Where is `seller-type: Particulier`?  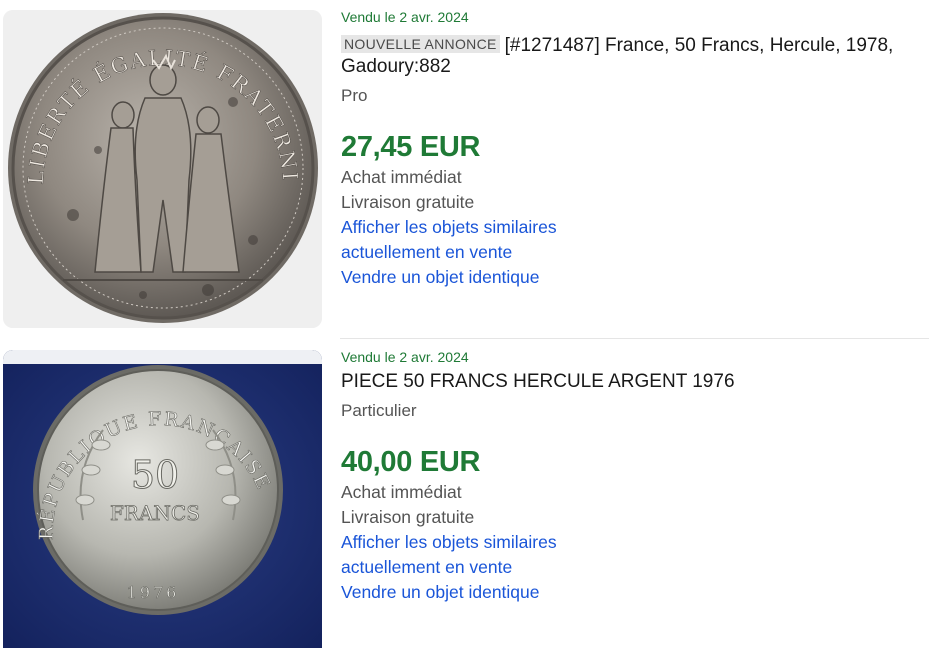
seller-type: Particulier is located at coordinates (379, 410).